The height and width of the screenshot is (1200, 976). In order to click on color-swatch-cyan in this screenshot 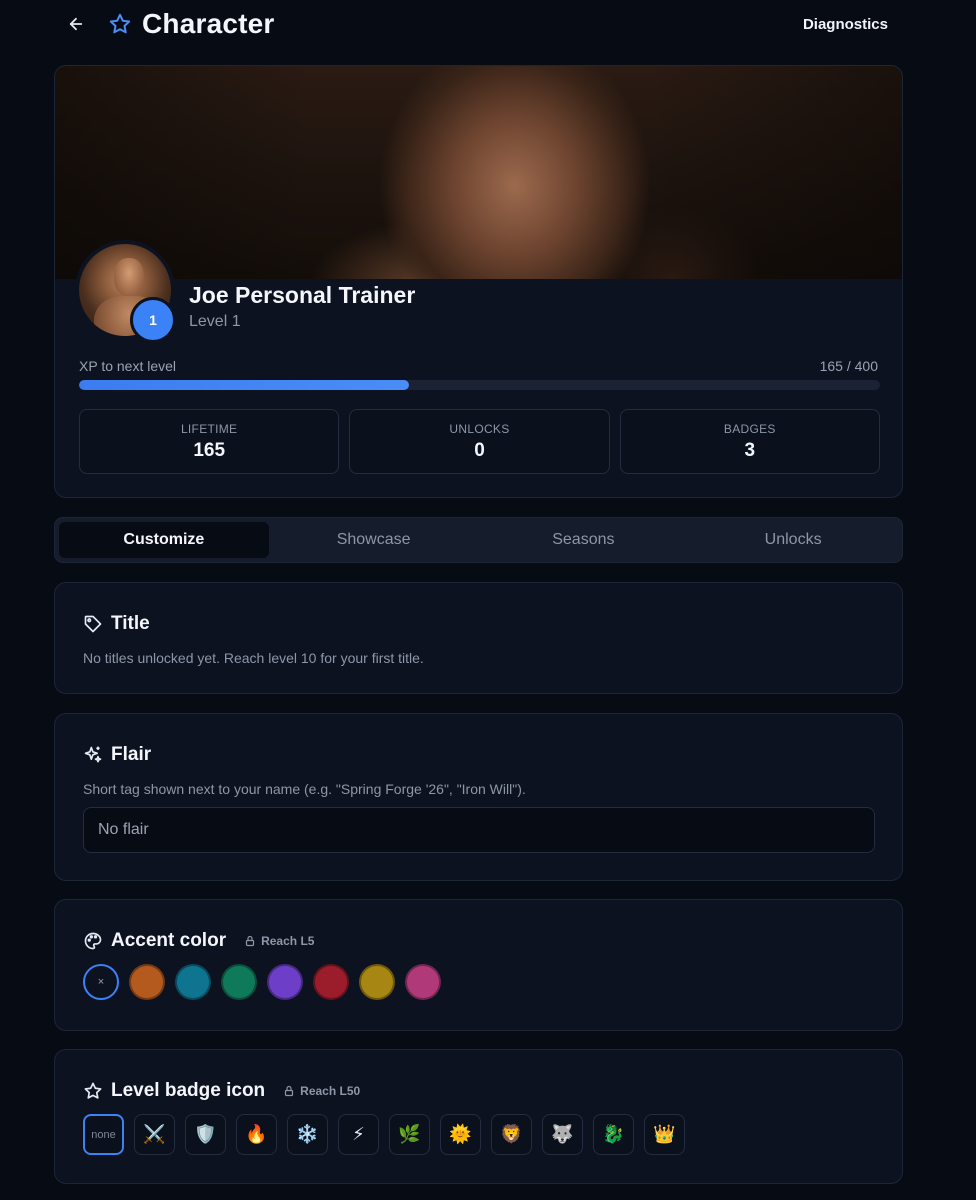, I will do `click(193, 982)`.